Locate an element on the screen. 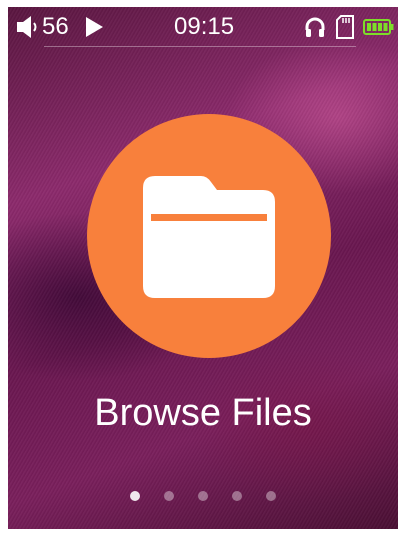 This screenshot has height=533, width=403. page-indicator is located at coordinates (203, 496).